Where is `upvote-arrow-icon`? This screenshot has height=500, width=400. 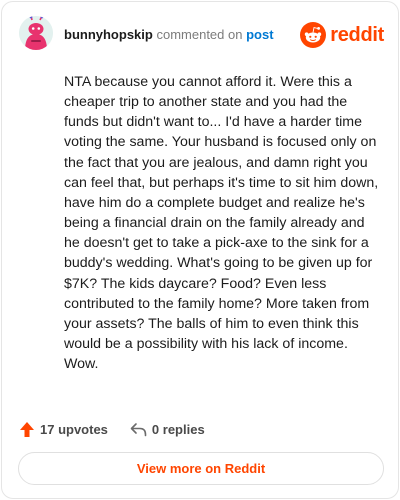 upvote-arrow-icon is located at coordinates (27, 429).